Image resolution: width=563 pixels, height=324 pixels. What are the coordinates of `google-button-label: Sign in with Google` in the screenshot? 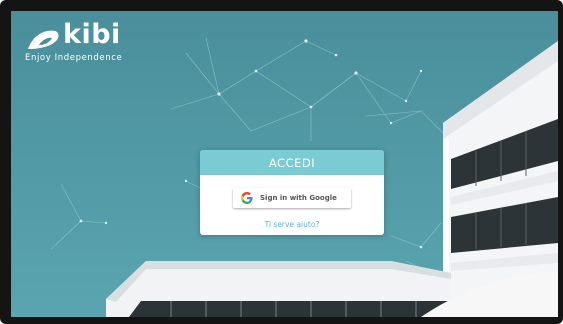 It's located at (298, 198).